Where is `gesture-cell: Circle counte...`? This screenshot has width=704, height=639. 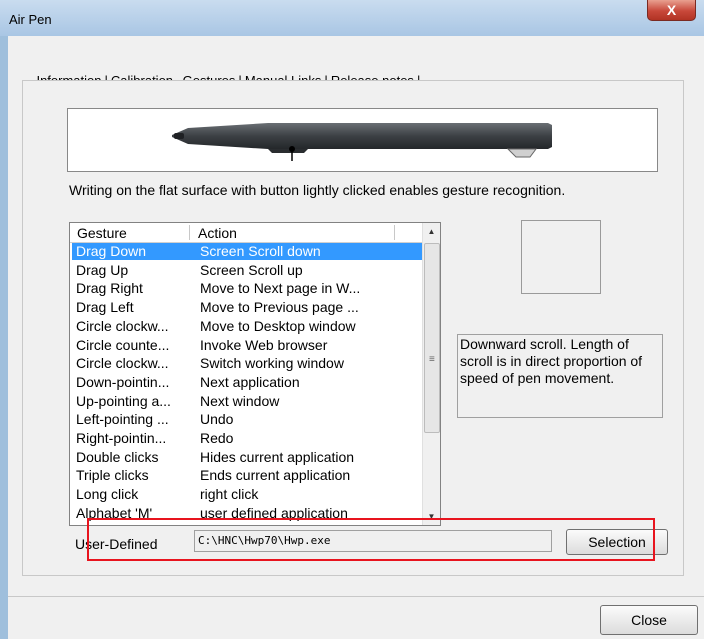
gesture-cell: Circle counte... is located at coordinates (123, 344).